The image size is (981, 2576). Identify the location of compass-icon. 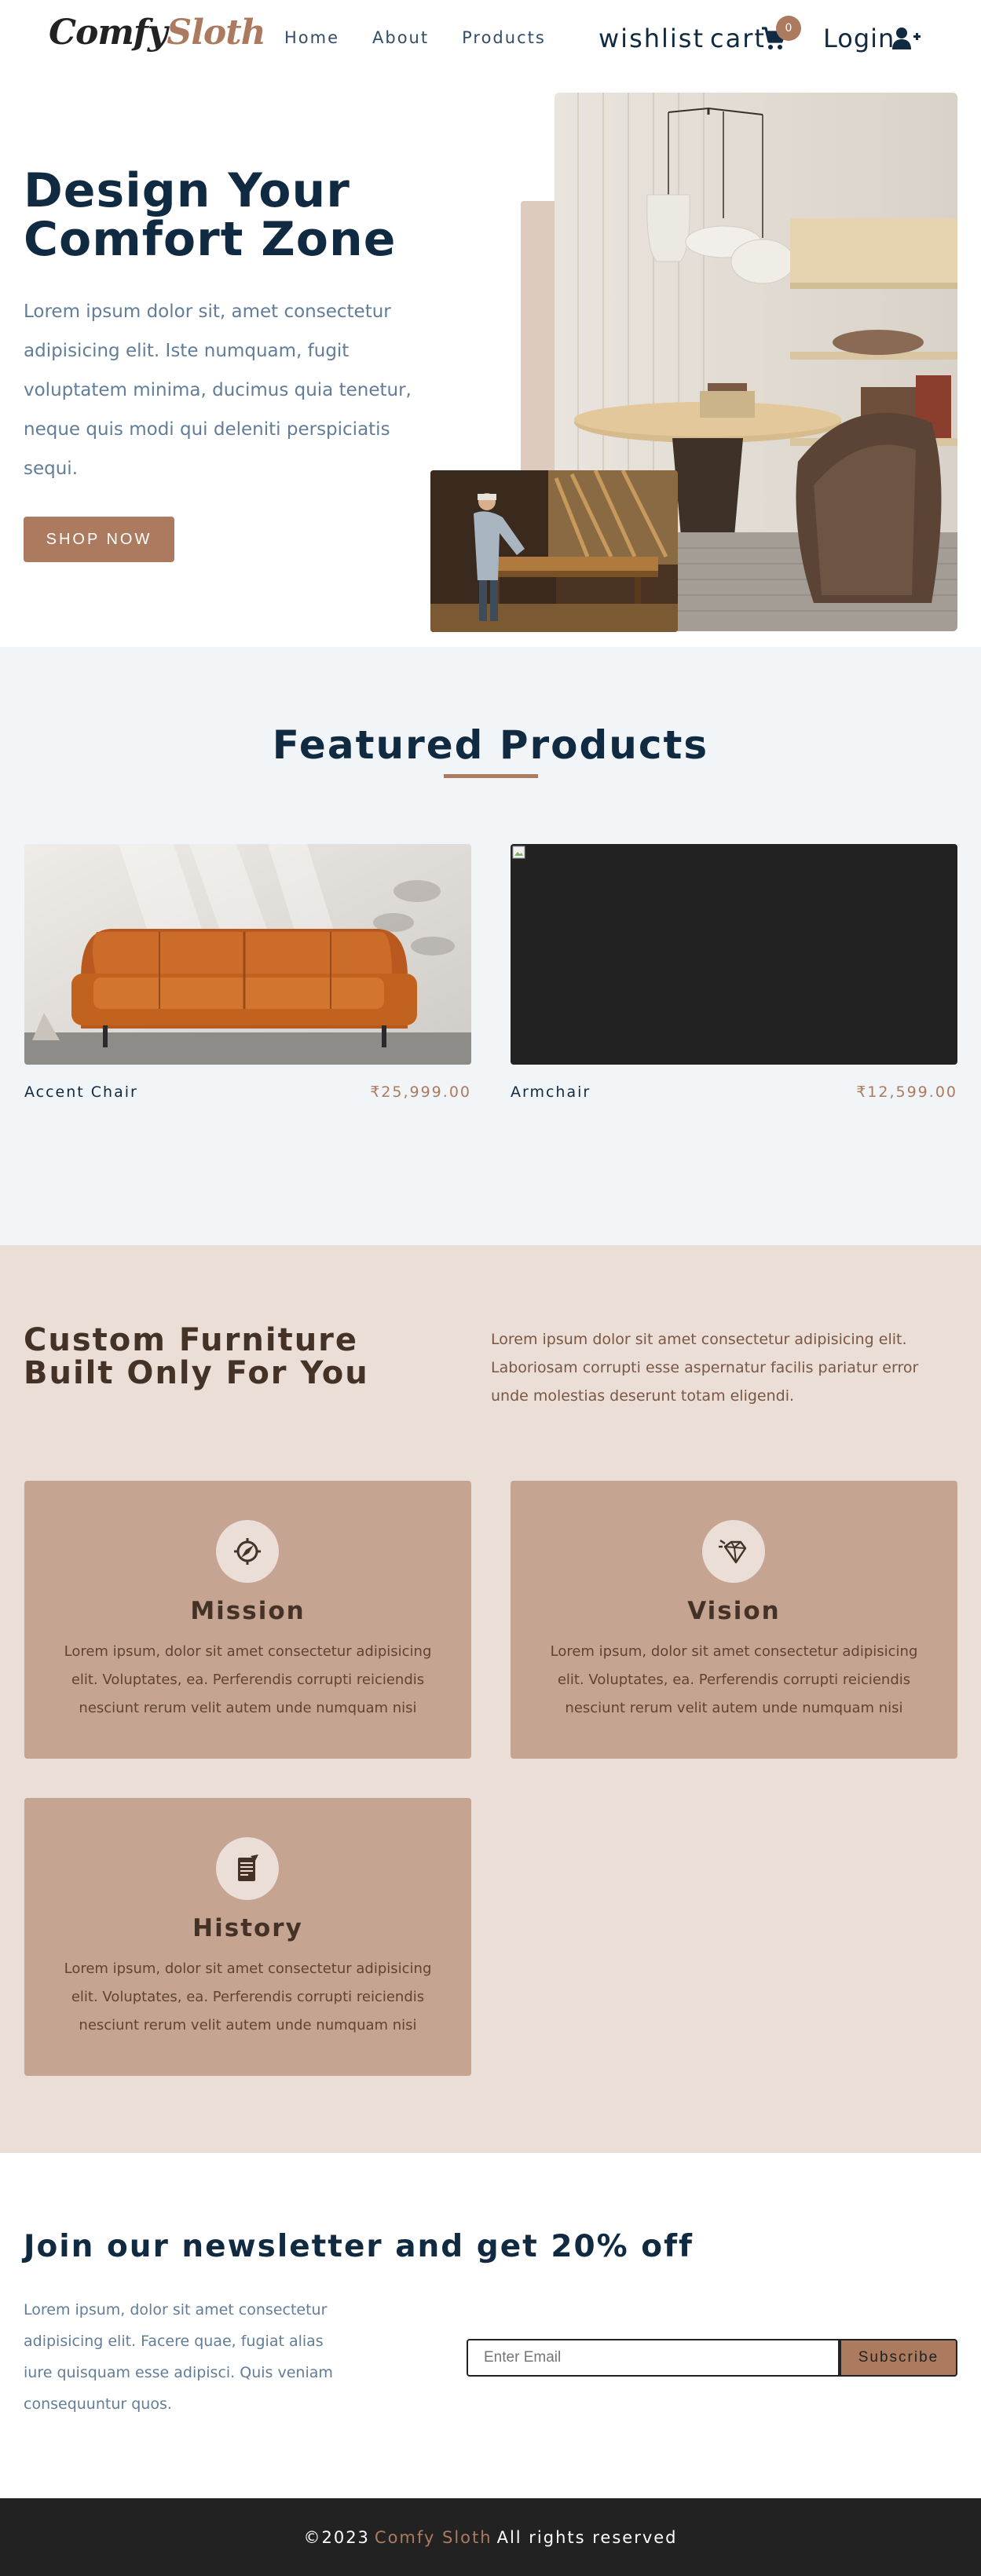
(248, 1551).